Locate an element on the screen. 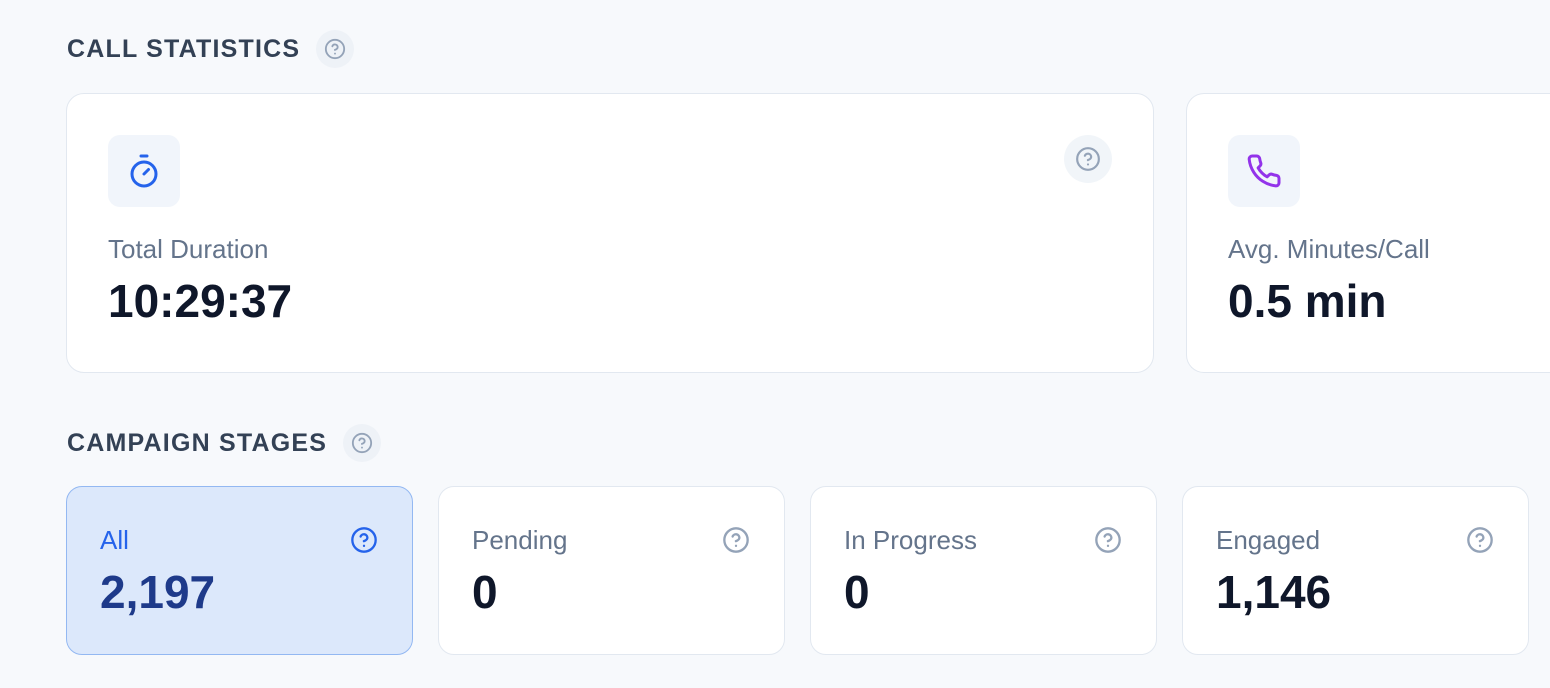 This screenshot has width=1550, height=688. stage-value: 2,197 is located at coordinates (158, 592).